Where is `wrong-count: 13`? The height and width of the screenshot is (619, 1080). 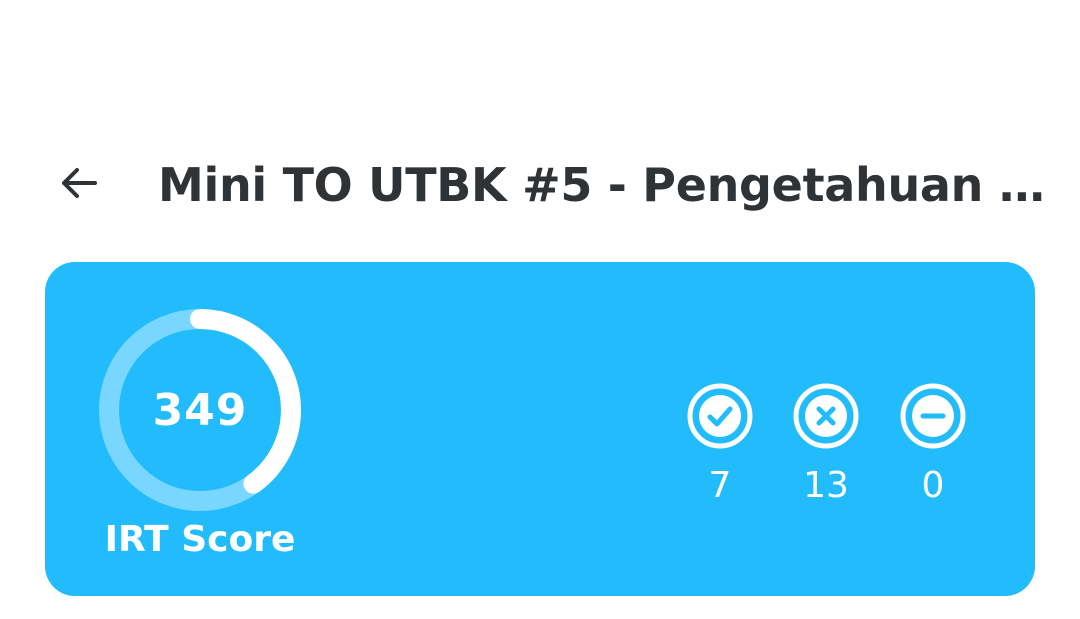 wrong-count: 13 is located at coordinates (826, 485).